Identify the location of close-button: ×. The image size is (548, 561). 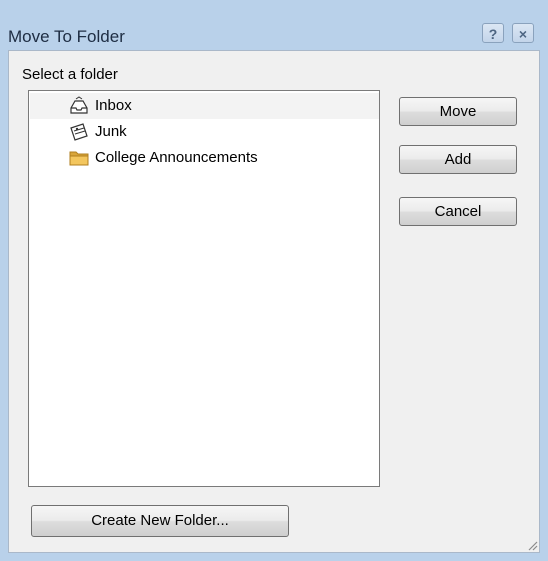
(523, 33).